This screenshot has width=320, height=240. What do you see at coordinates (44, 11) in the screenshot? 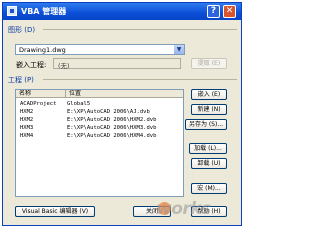
I see `window-title: VBA 管理器` at bounding box center [44, 11].